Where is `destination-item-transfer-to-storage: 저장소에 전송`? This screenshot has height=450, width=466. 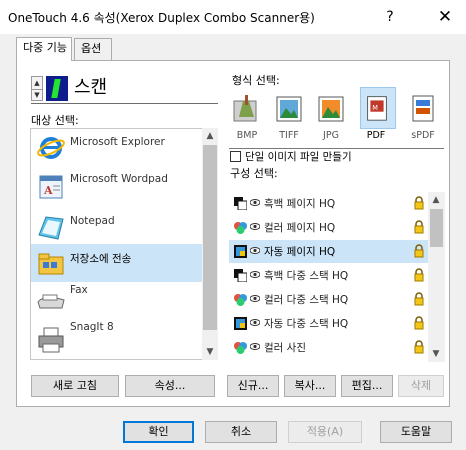
destination-item-transfer-to-storage: 저장소에 전송 is located at coordinates (117, 263).